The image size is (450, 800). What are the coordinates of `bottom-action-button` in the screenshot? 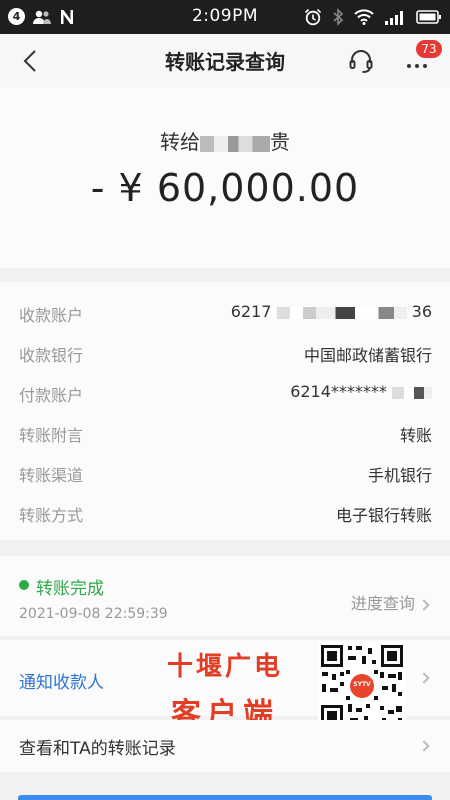 It's located at (225, 797).